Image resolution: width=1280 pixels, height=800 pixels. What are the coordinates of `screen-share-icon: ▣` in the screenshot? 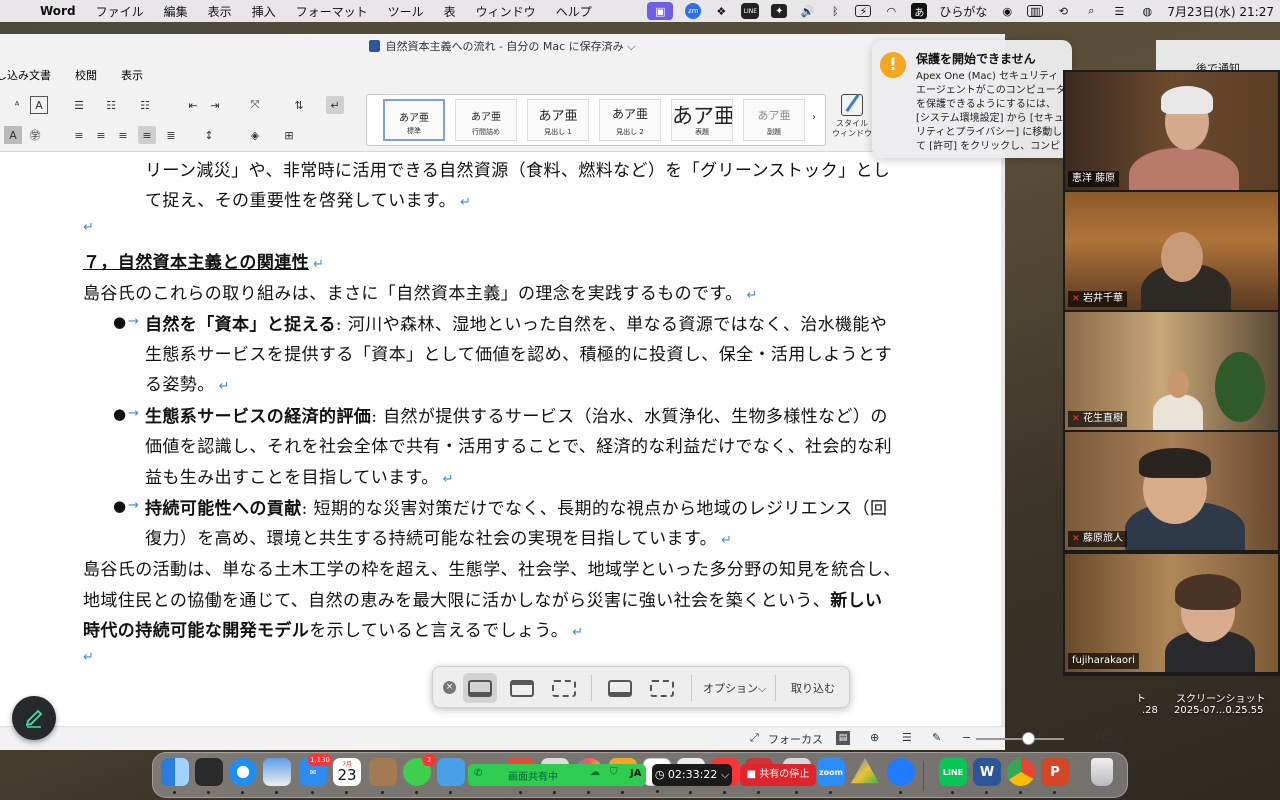 It's located at (660, 11).